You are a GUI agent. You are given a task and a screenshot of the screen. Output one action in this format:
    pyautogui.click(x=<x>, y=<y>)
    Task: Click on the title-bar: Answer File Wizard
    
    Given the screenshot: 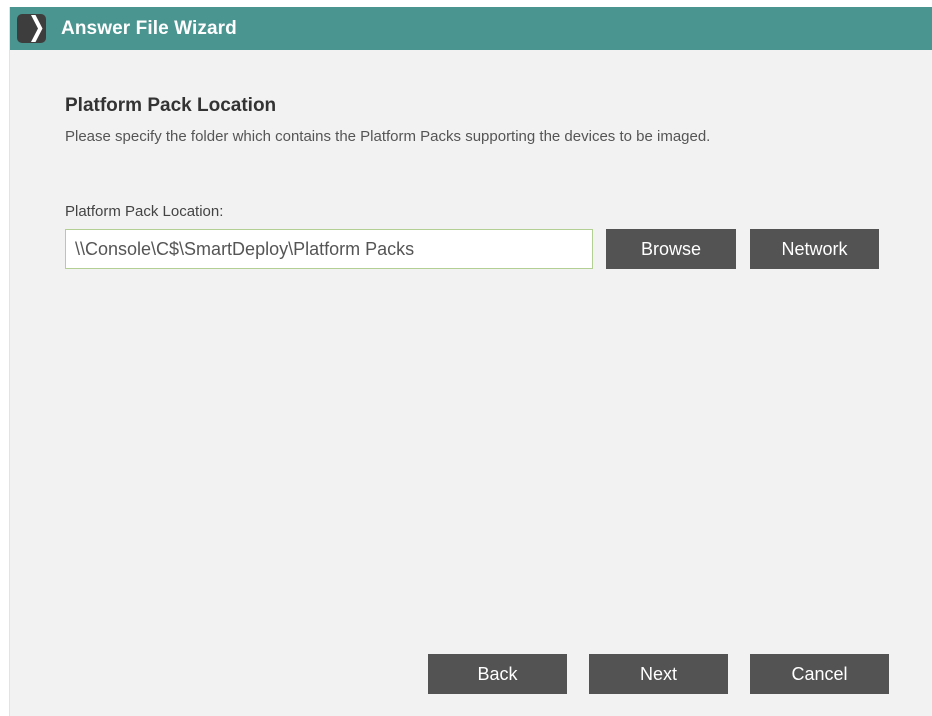 What is the action you would take?
    pyautogui.click(x=471, y=28)
    